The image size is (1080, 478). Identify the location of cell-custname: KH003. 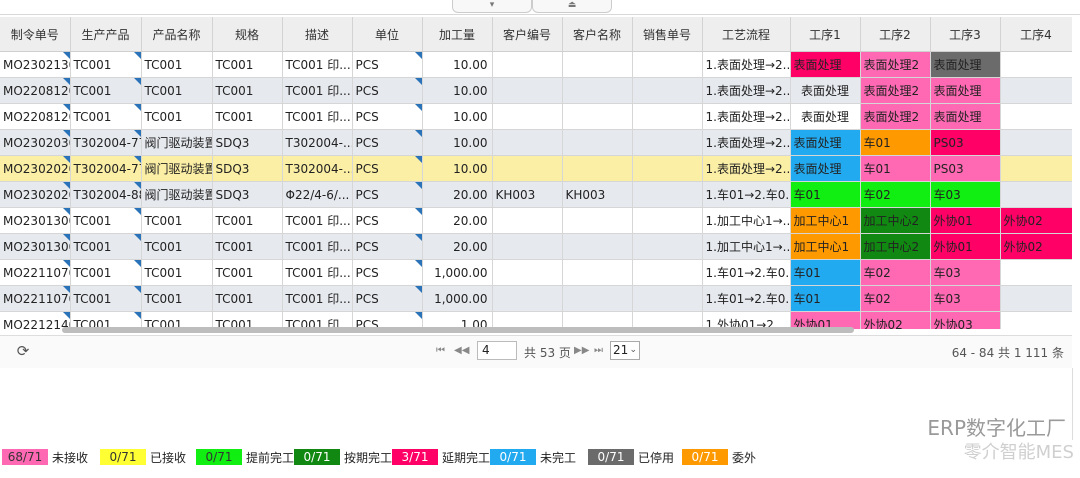
(597, 194).